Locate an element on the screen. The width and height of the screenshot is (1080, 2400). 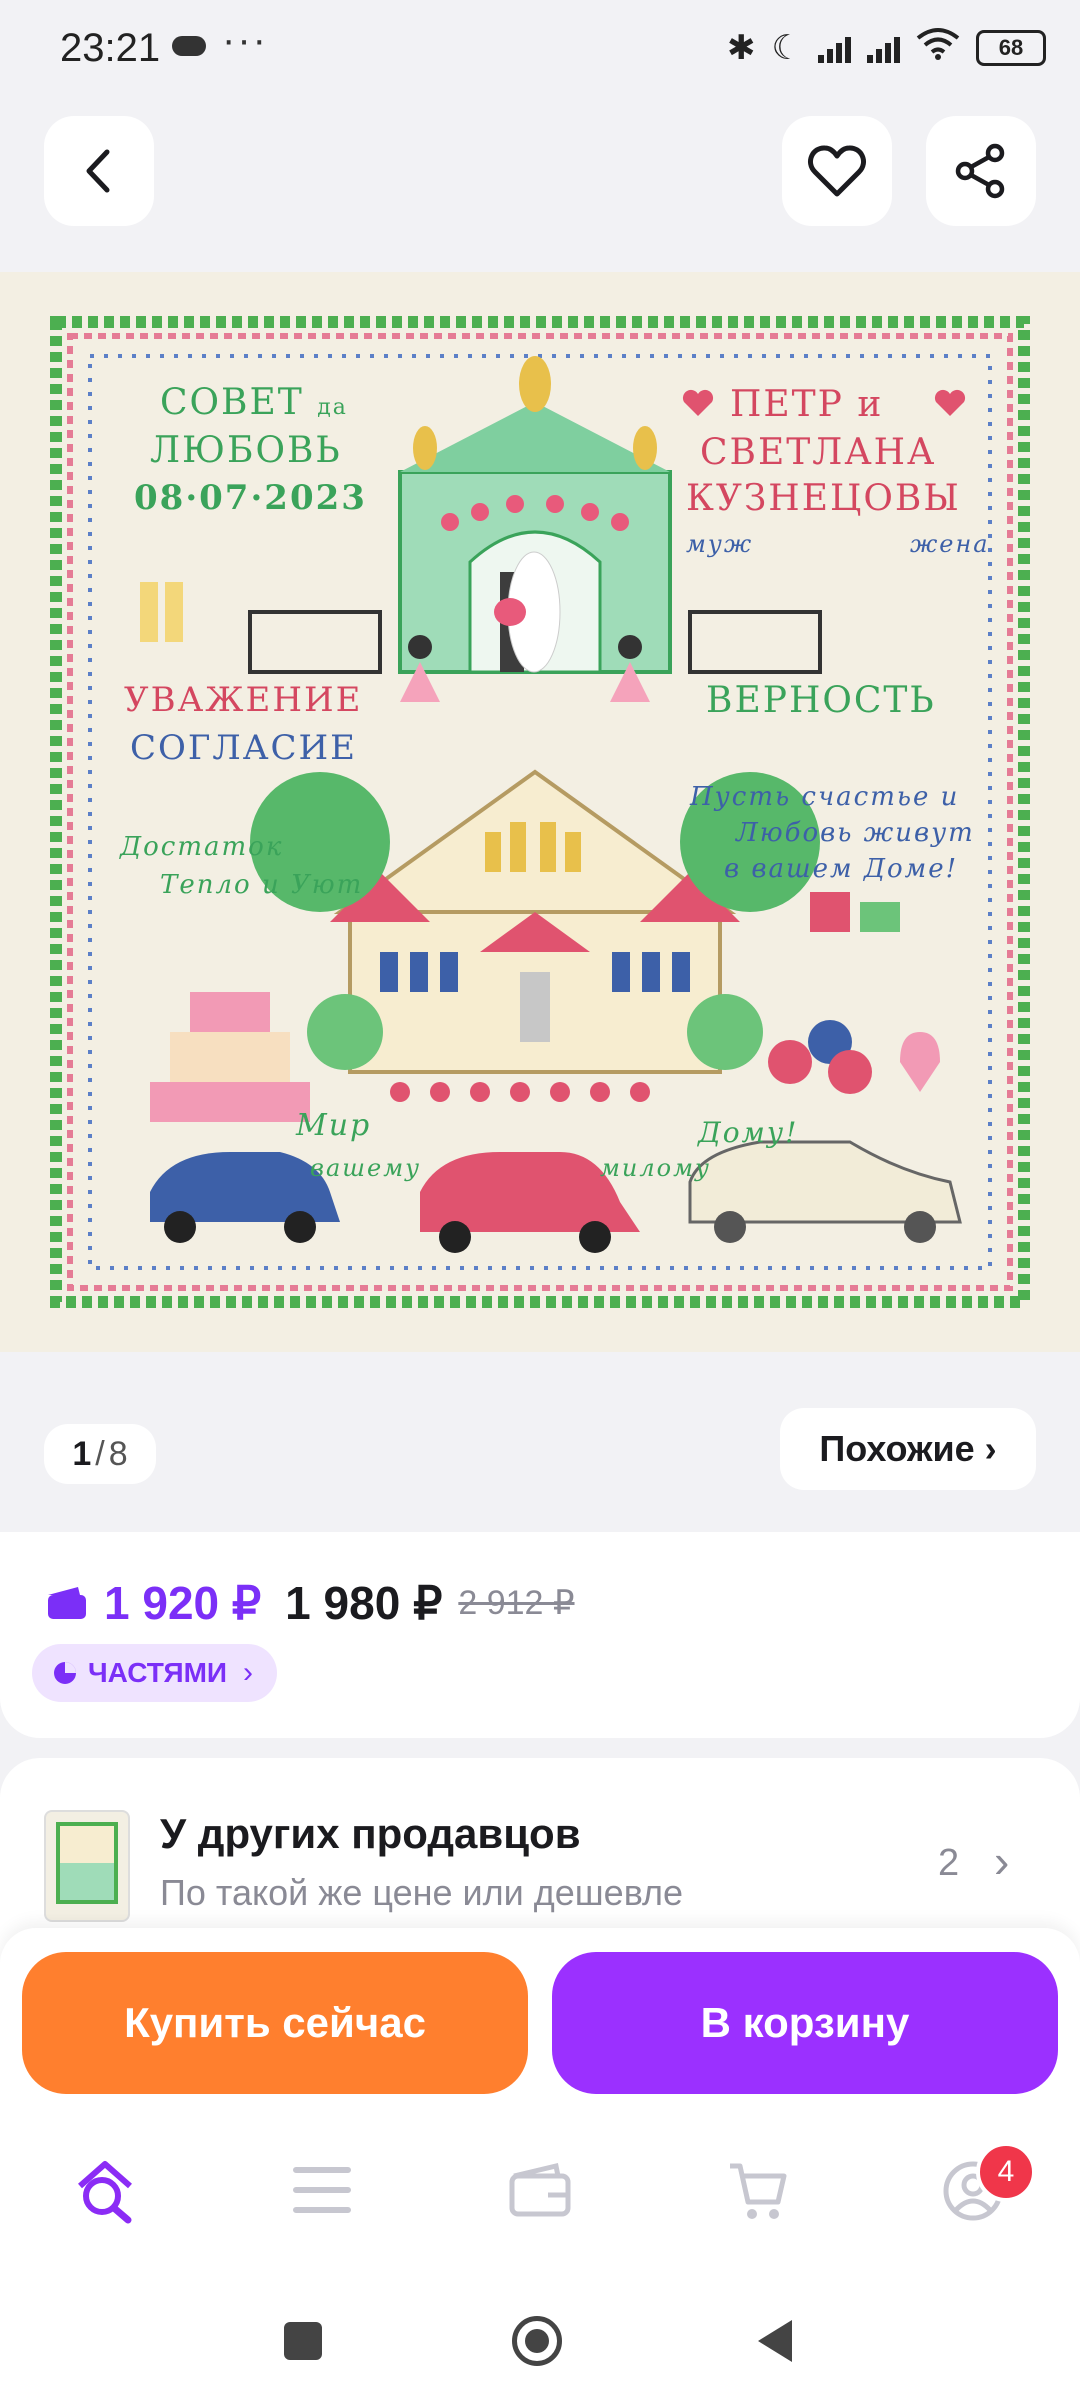
image-text-wish-2: Любовь живут is located at coordinates (855, 833).